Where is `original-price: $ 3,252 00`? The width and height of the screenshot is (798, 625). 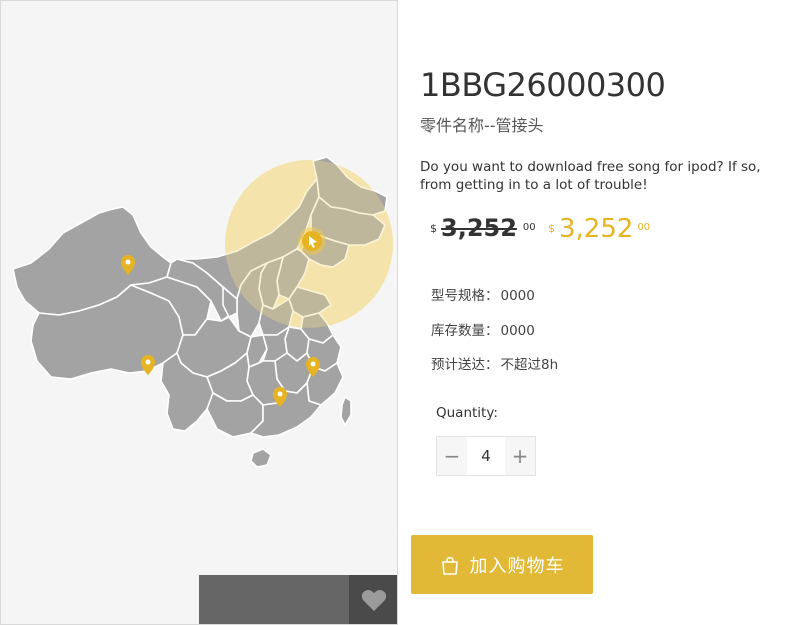
original-price: $ 3,252 00 is located at coordinates (483, 228).